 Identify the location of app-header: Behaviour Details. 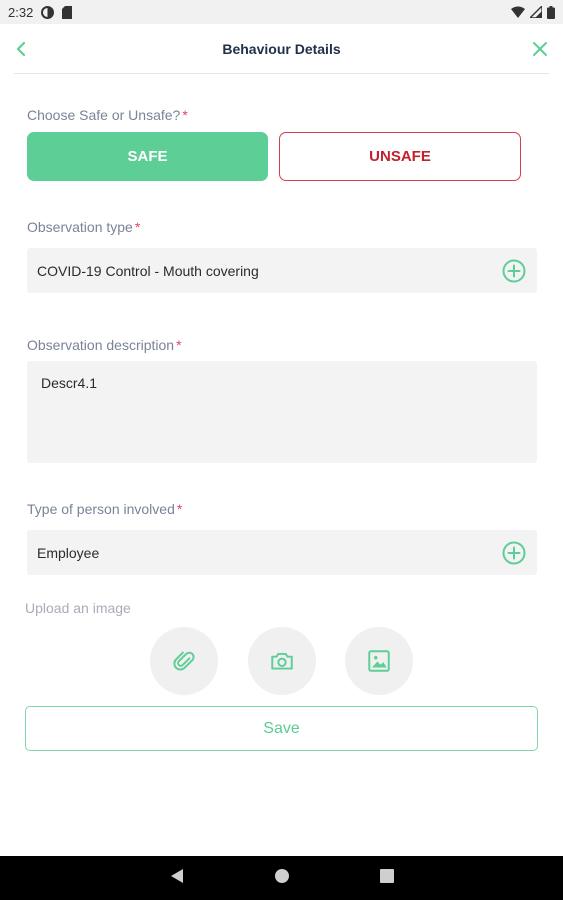
(281, 49).